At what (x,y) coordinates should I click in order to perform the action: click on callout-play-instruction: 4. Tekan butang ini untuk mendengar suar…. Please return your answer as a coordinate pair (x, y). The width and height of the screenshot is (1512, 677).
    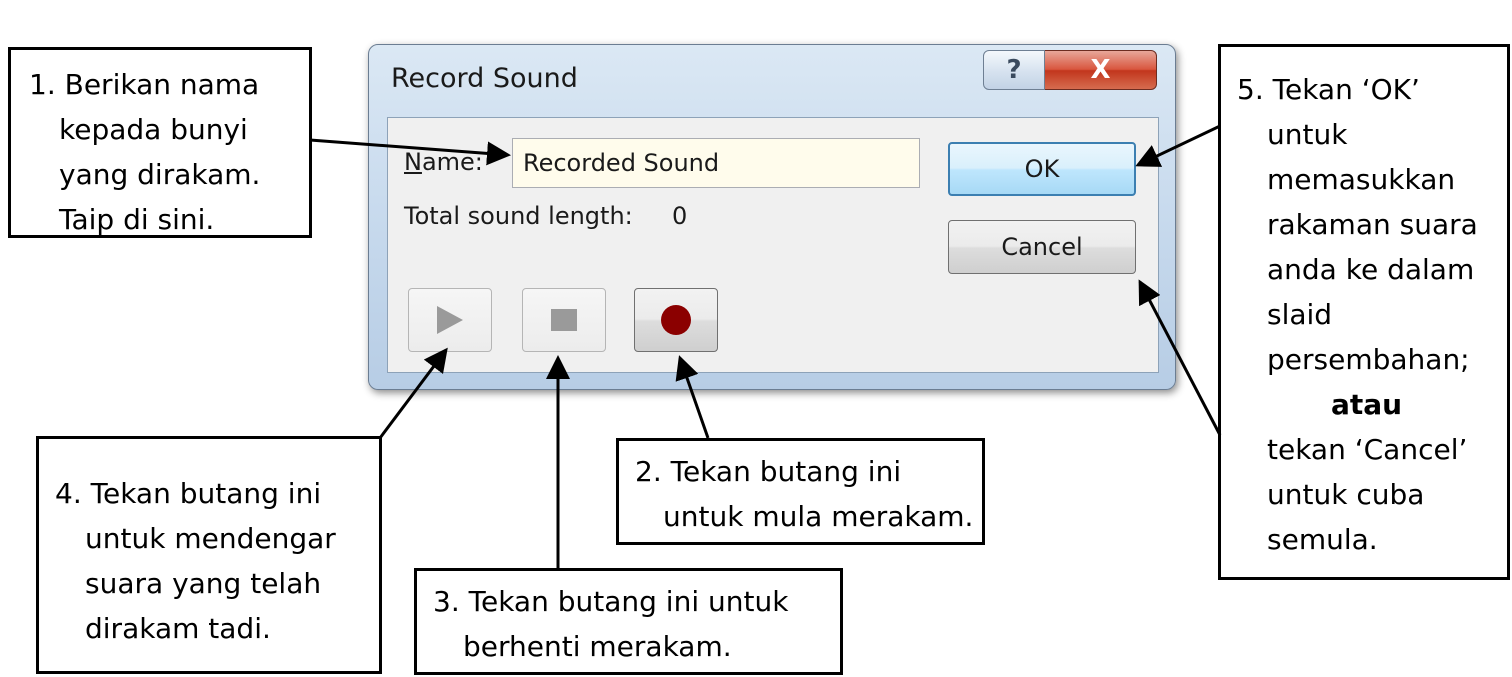
    Looking at the image, I should click on (209, 555).